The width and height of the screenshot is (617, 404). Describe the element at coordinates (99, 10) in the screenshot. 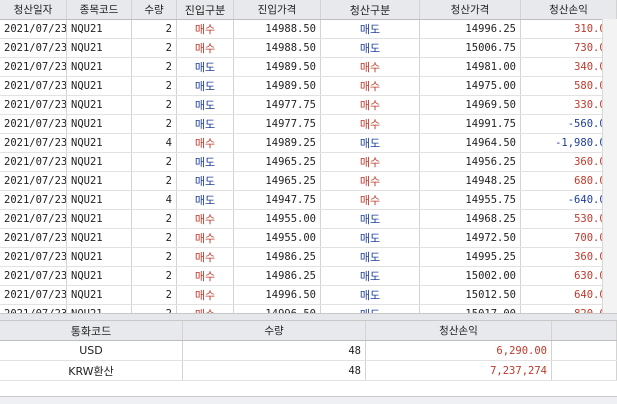

I see `header-symbol-code: 종목코드` at that location.